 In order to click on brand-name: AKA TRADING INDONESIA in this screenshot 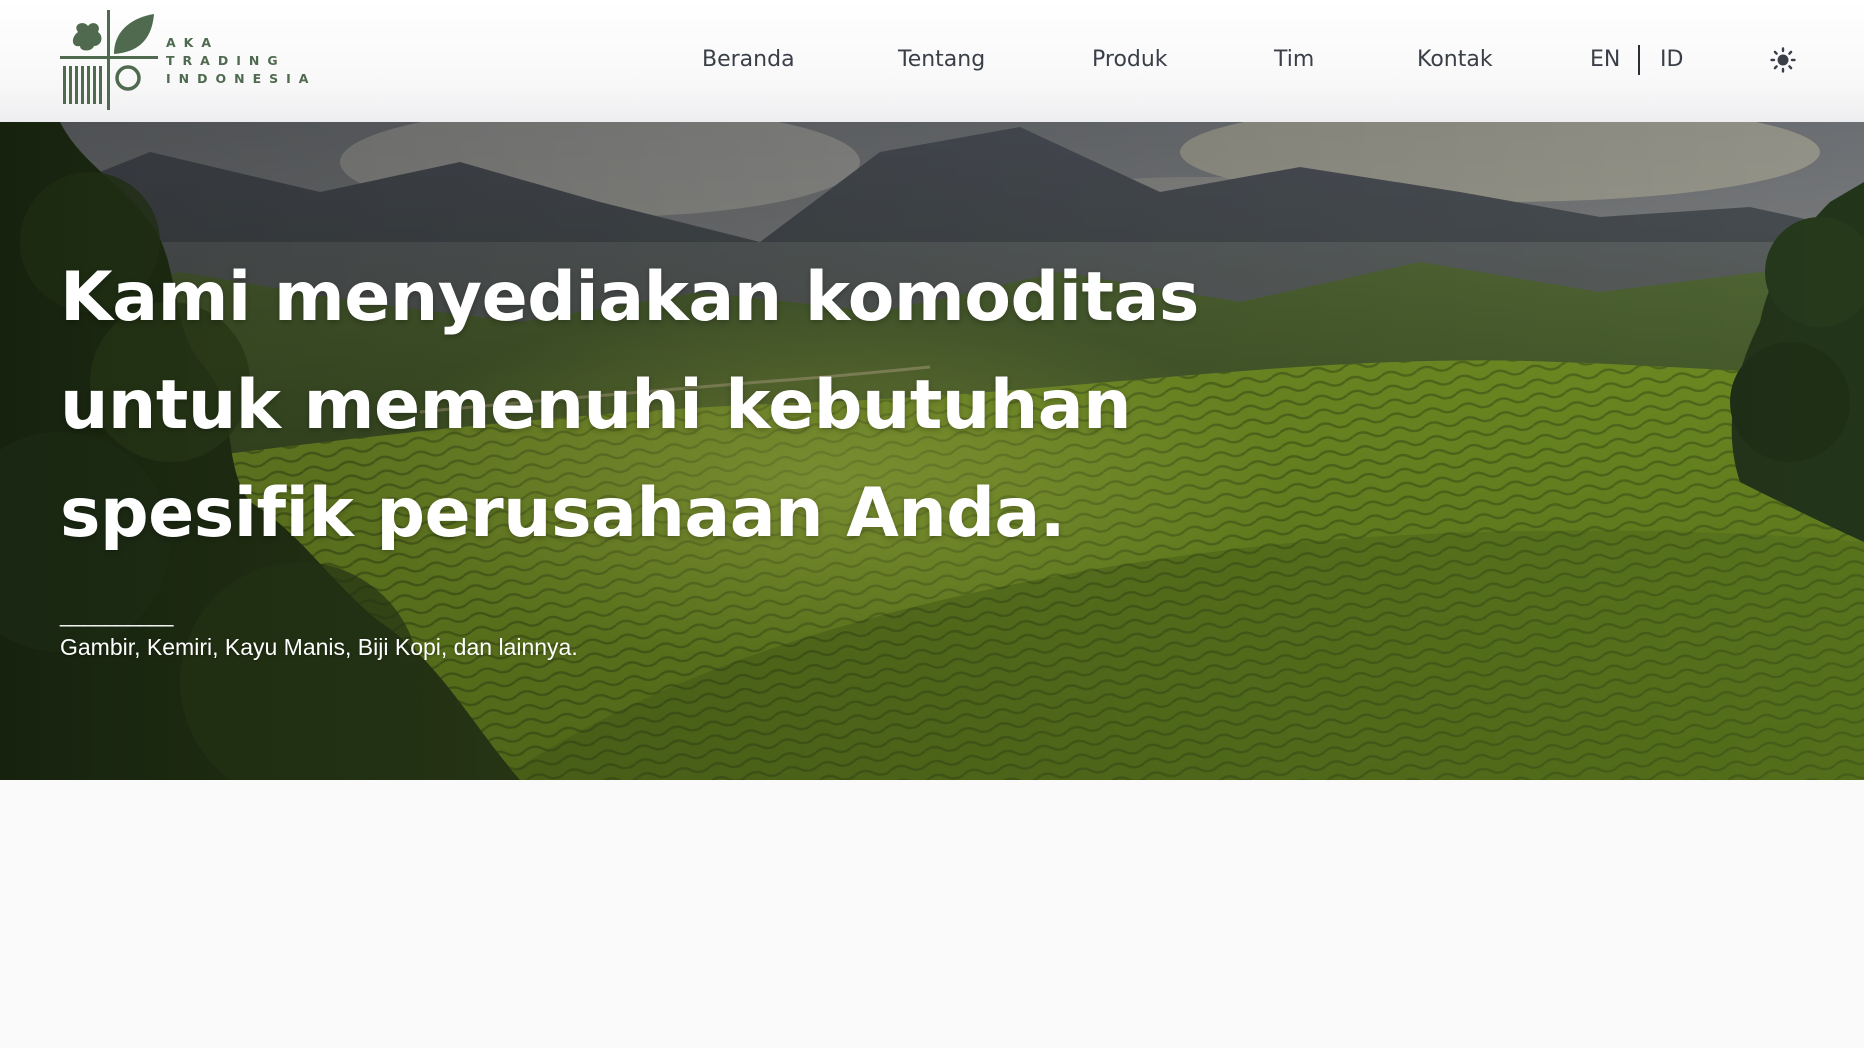, I will do `click(241, 61)`.